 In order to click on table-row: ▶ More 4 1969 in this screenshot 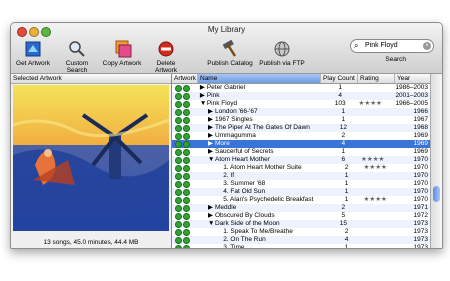, I will do `click(301, 144)`.